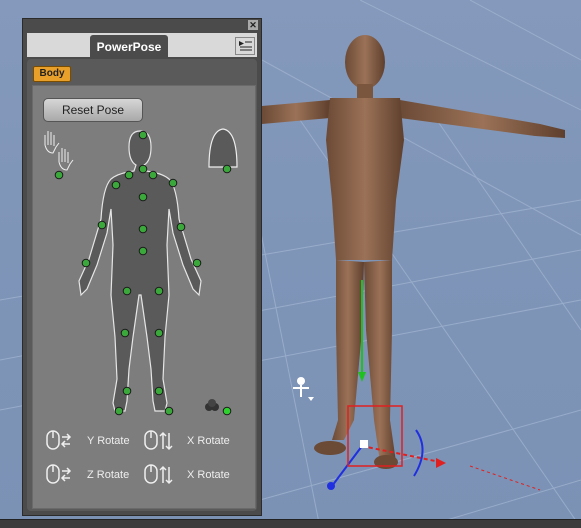 The width and height of the screenshot is (581, 528). What do you see at coordinates (208, 441) in the screenshot?
I see `x-rotate-label: X Rotate` at bounding box center [208, 441].